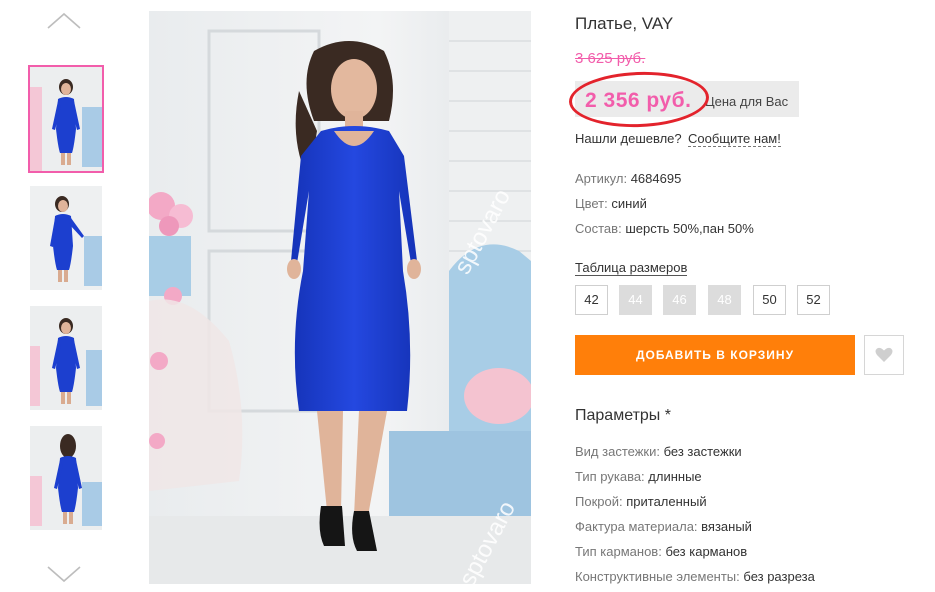  I want to click on param-construction-value: без разреза, so click(779, 576).